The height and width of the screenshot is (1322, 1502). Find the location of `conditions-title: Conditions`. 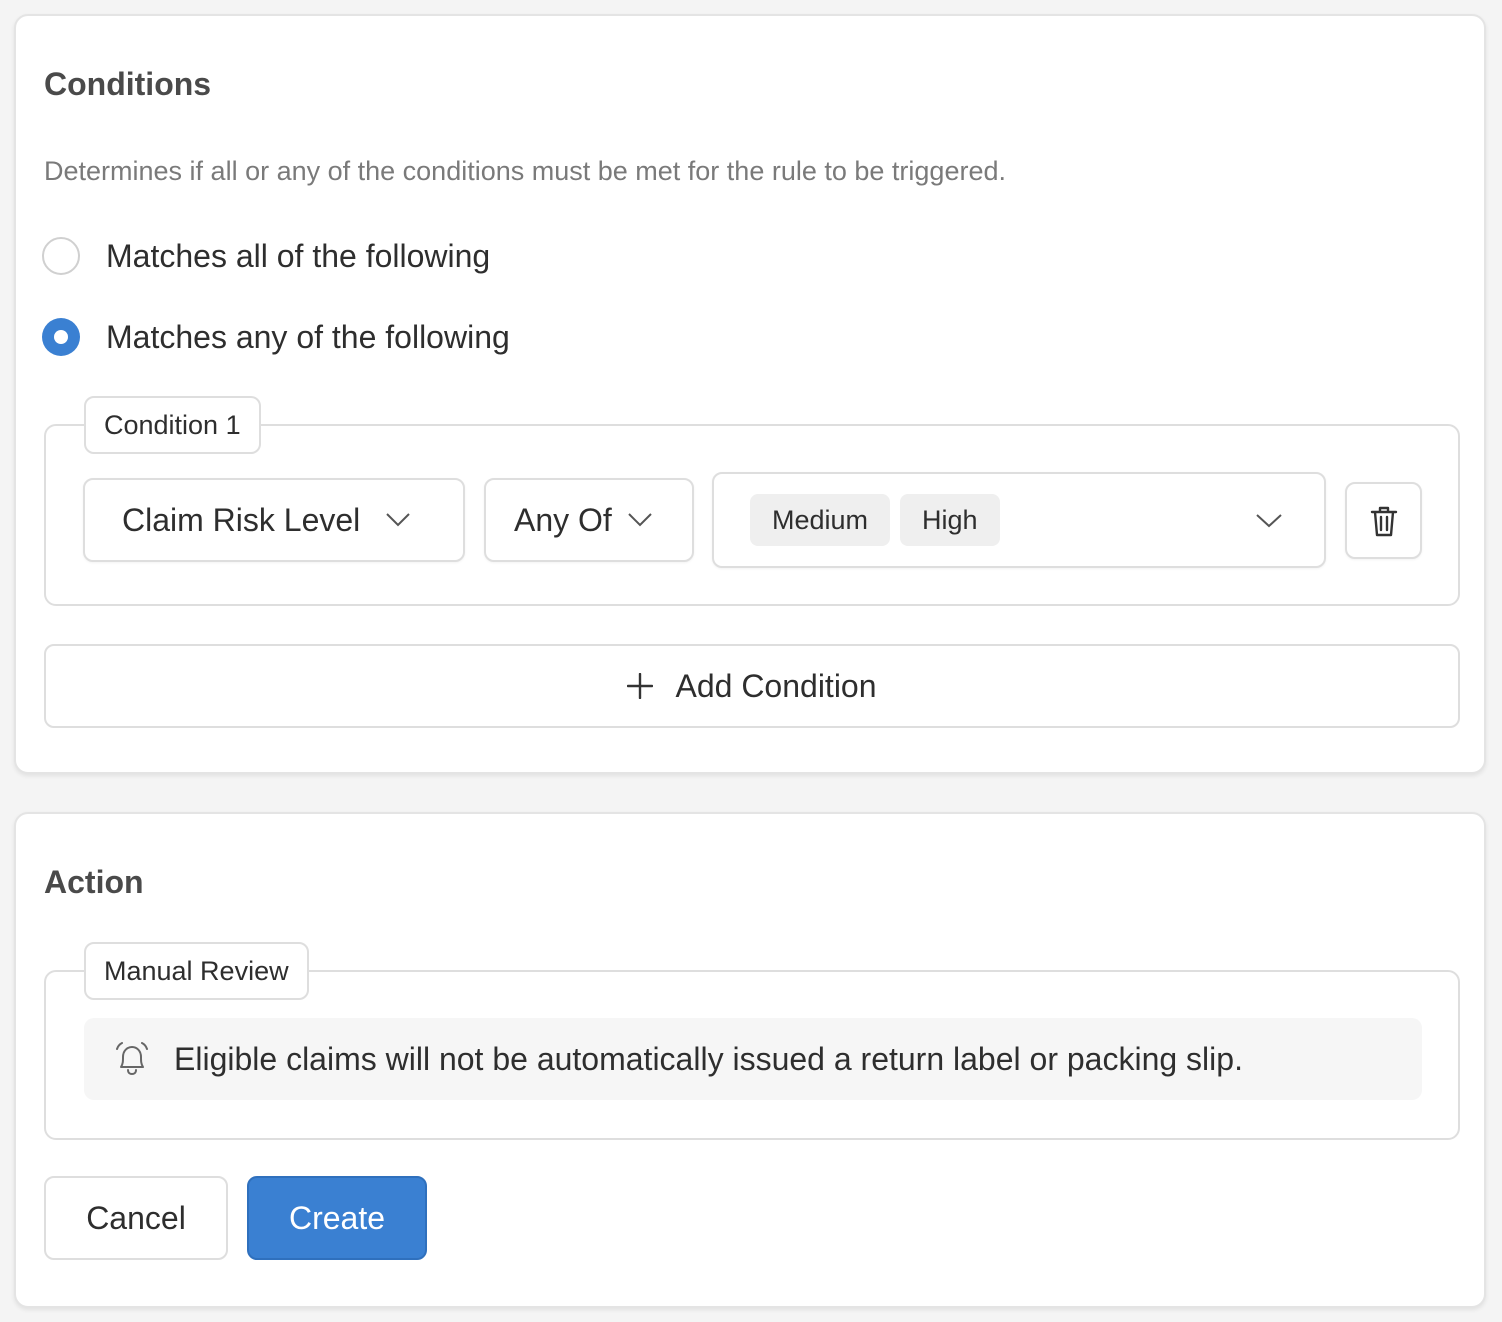

conditions-title: Conditions is located at coordinates (128, 84).